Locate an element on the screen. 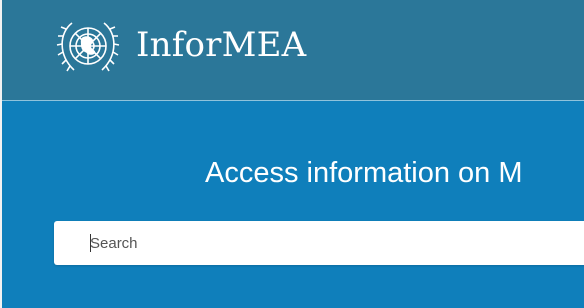 The width and height of the screenshot is (584, 308). hero-title: Access information on M is located at coordinates (364, 173).